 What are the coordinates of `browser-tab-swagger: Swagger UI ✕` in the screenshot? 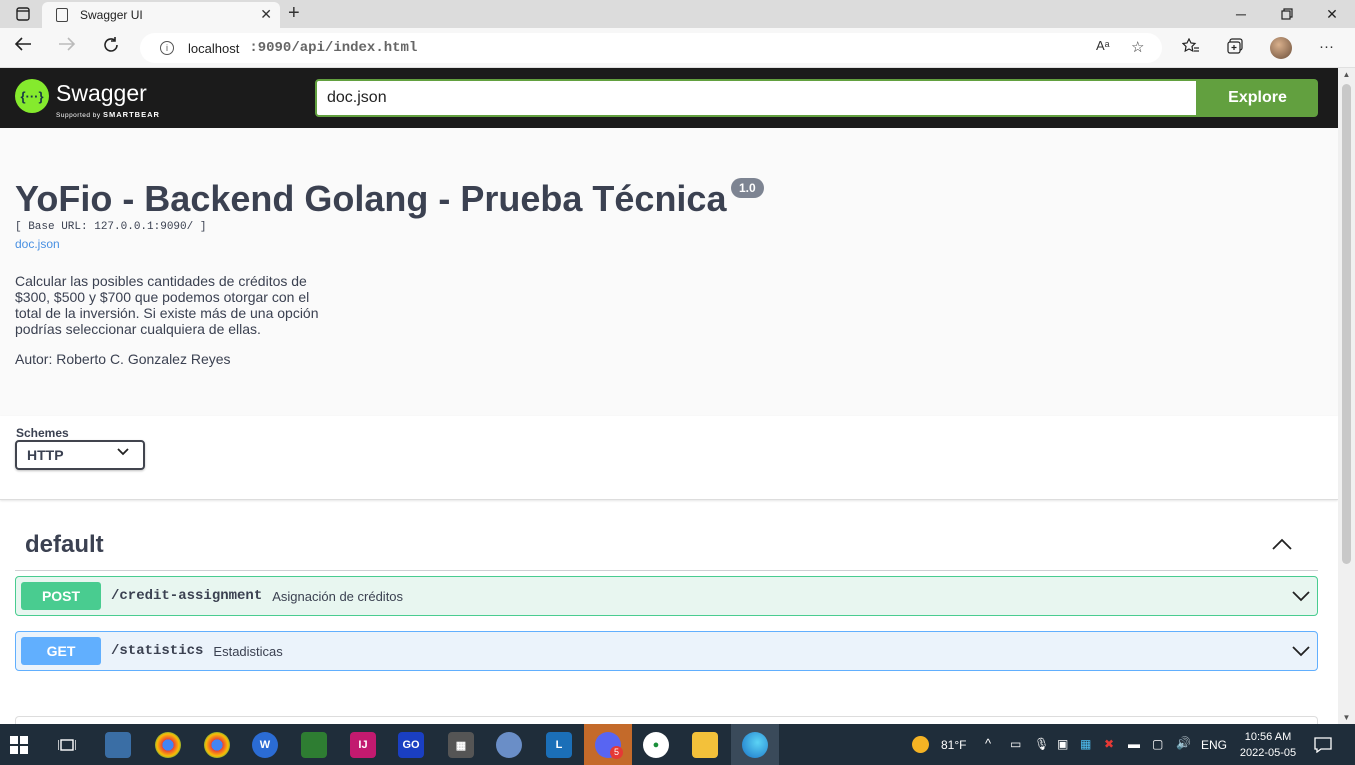 It's located at (161, 15).